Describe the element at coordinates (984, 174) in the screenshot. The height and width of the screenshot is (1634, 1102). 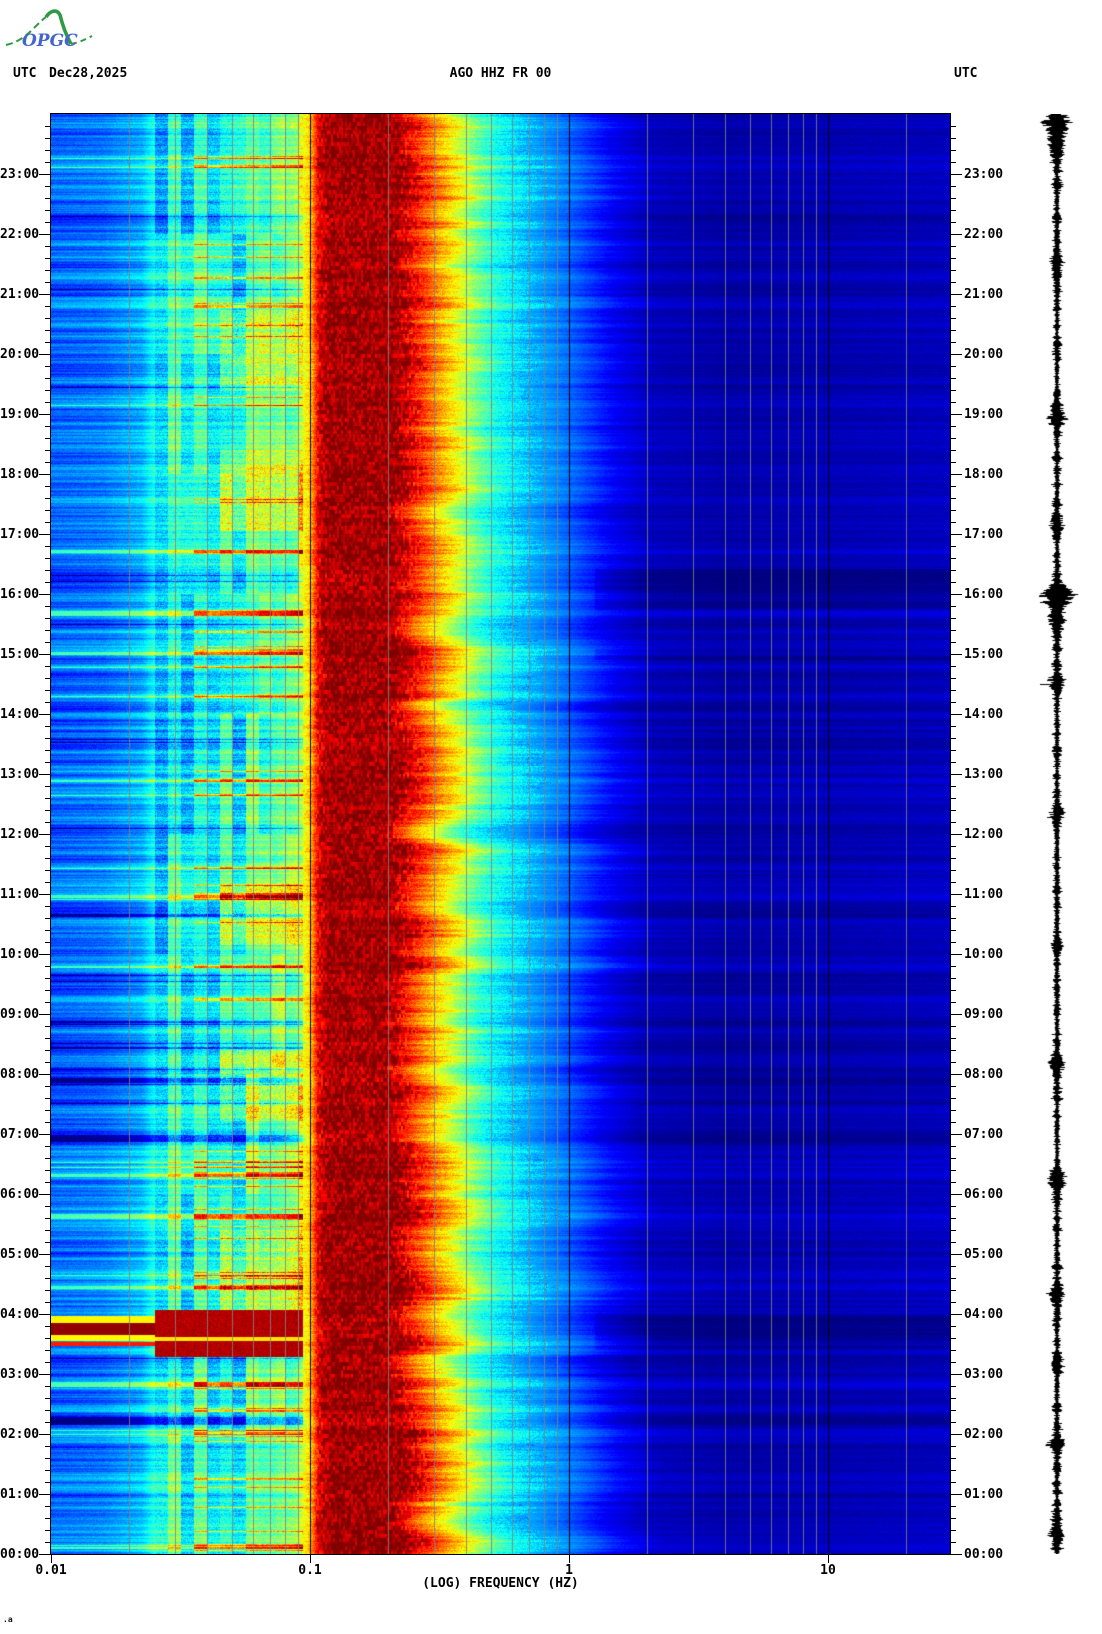
I see `time-label-right: 23:00` at that location.